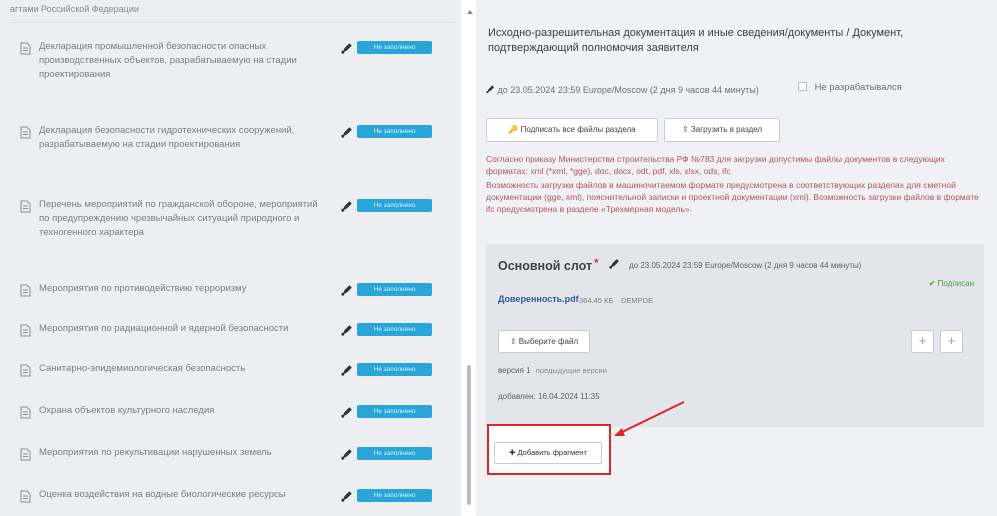 This screenshot has width=997, height=516. I want to click on scrollbar-thumb, so click(469, 435).